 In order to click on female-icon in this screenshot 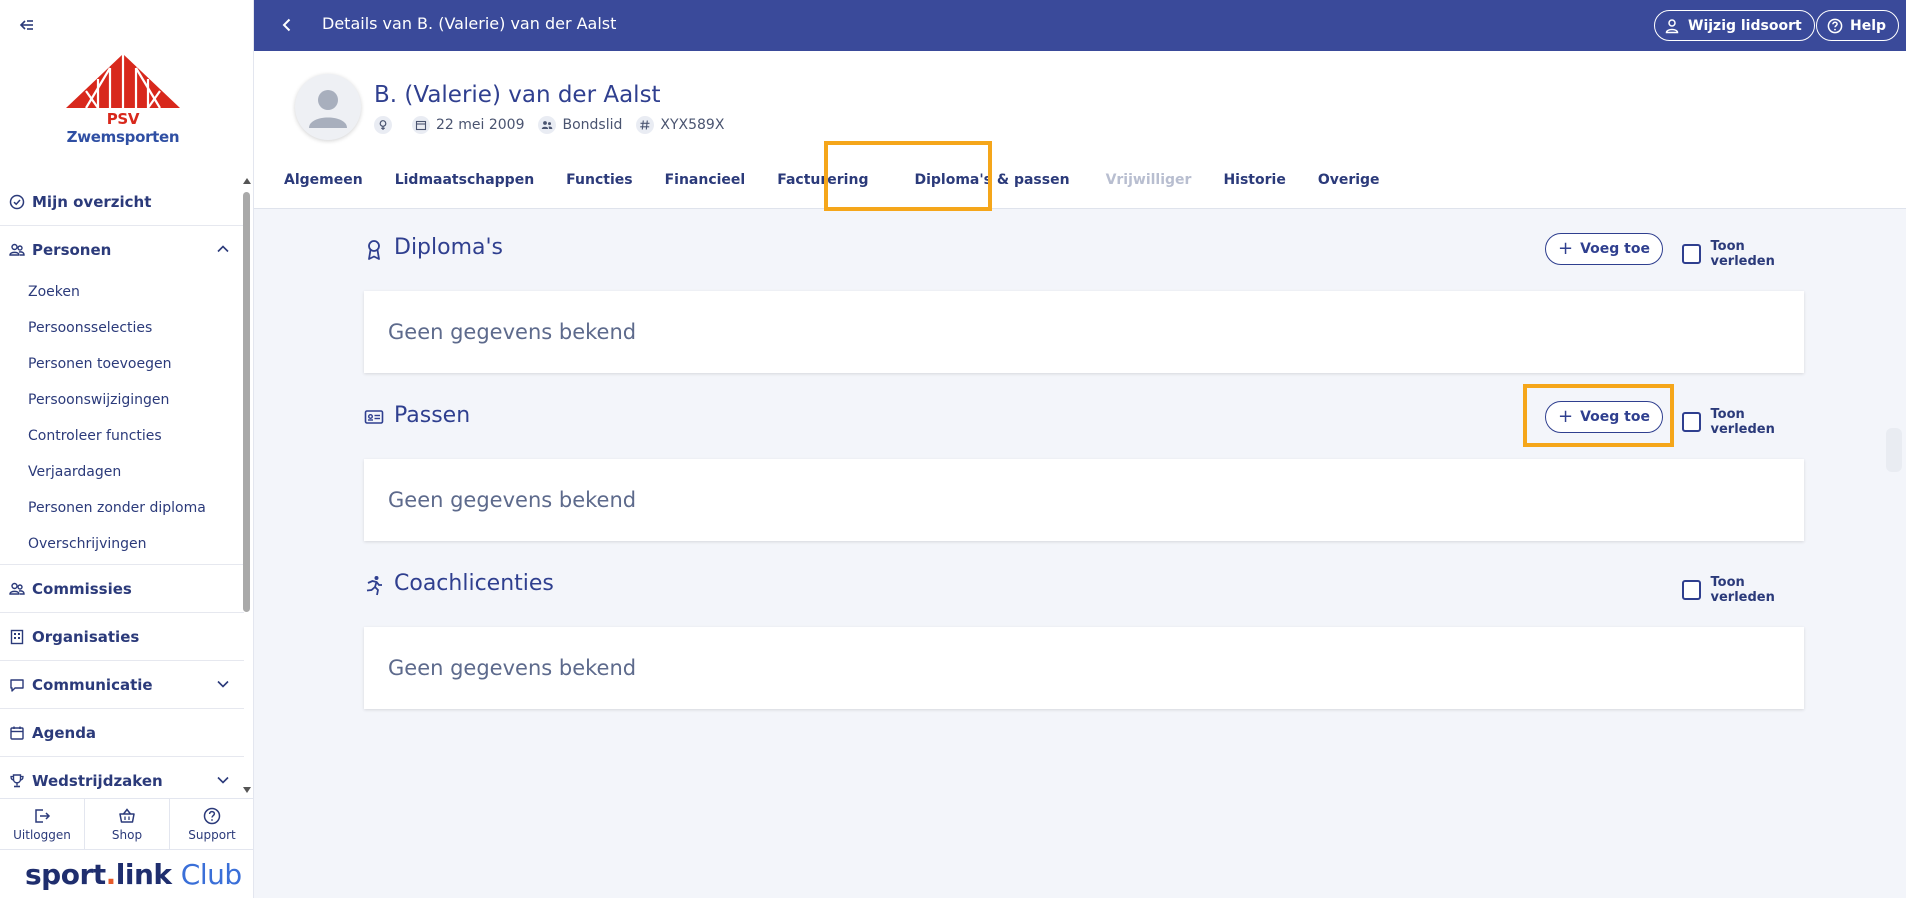, I will do `click(383, 125)`.